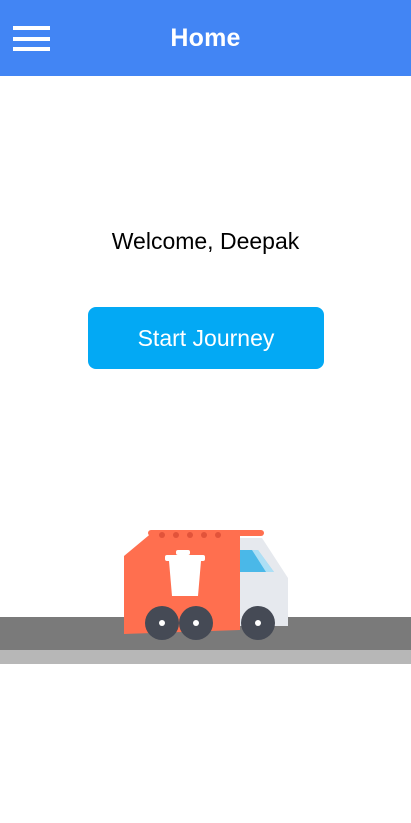 The height and width of the screenshot is (823, 411). Describe the element at coordinates (205, 241) in the screenshot. I see `welcome-message: Welcome, Deepak` at that location.